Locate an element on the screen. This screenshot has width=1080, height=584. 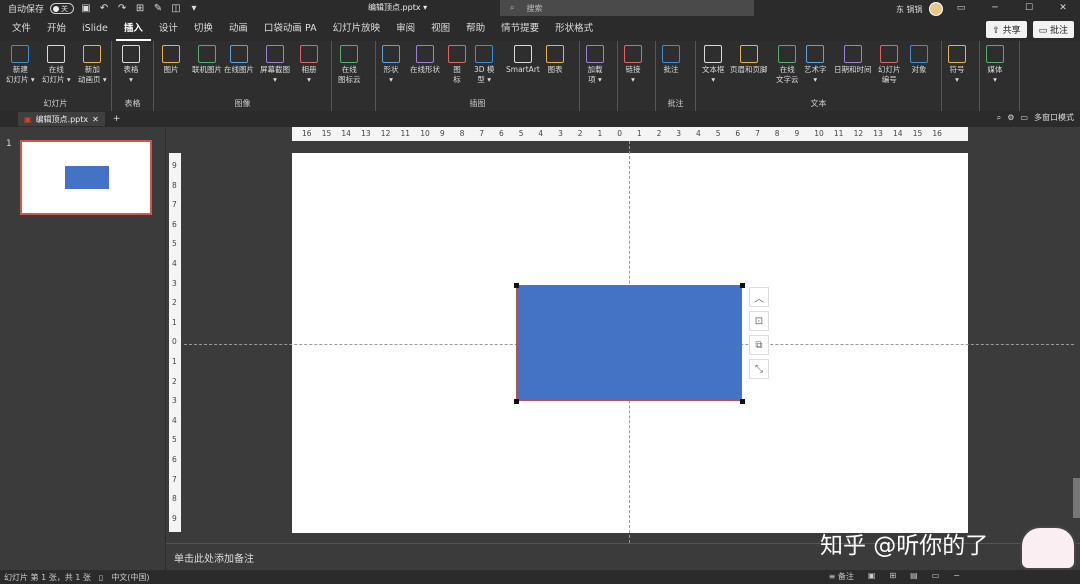
ribbon-button: 图 标 is located at coordinates (457, 65).